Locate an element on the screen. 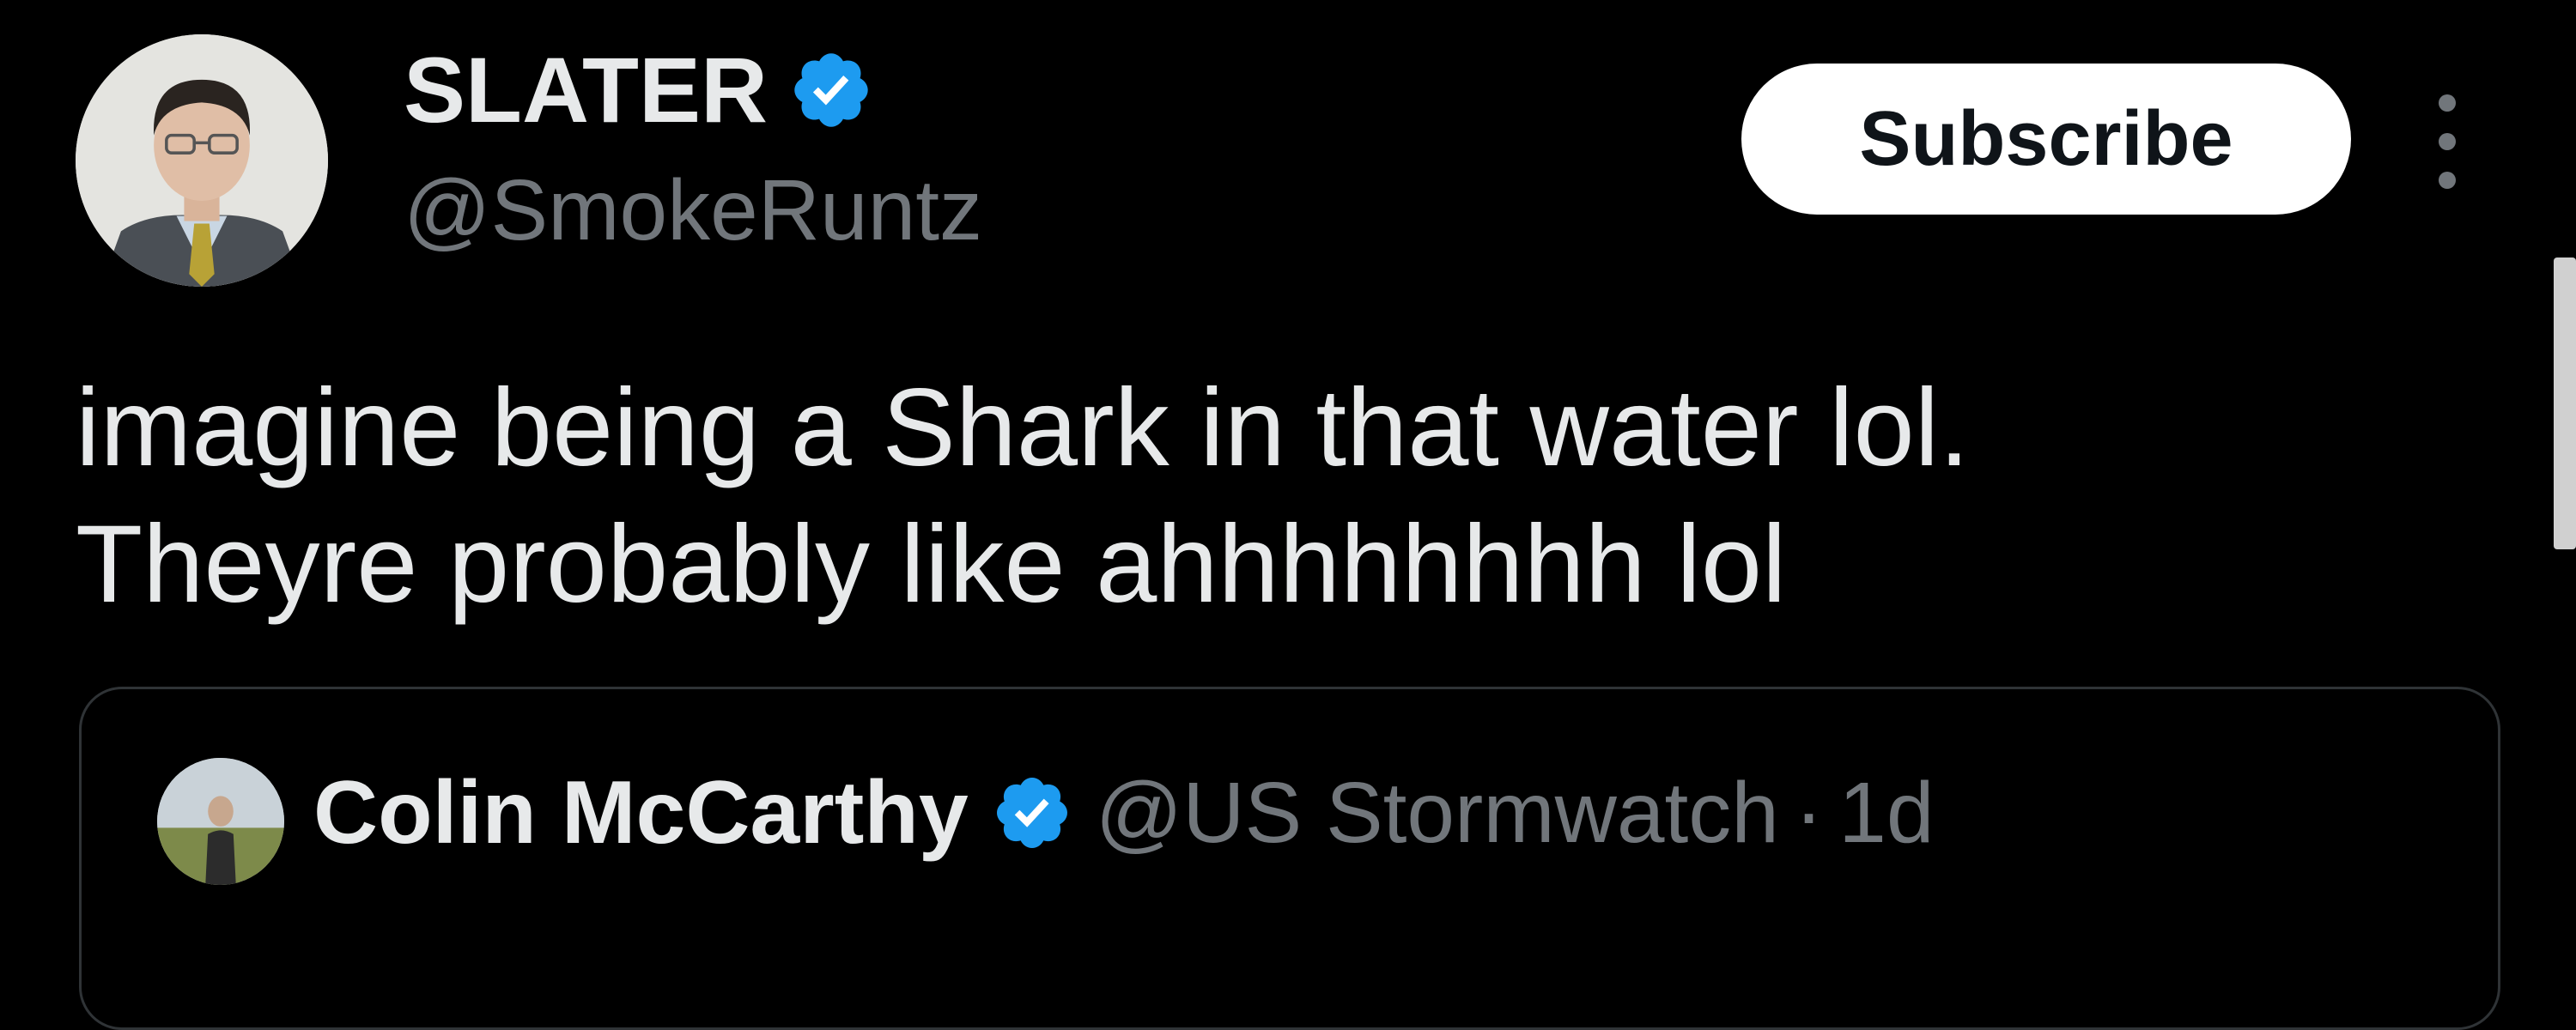 This screenshot has height=1030, width=2576. more-vertical-icon is located at coordinates (2447, 141).